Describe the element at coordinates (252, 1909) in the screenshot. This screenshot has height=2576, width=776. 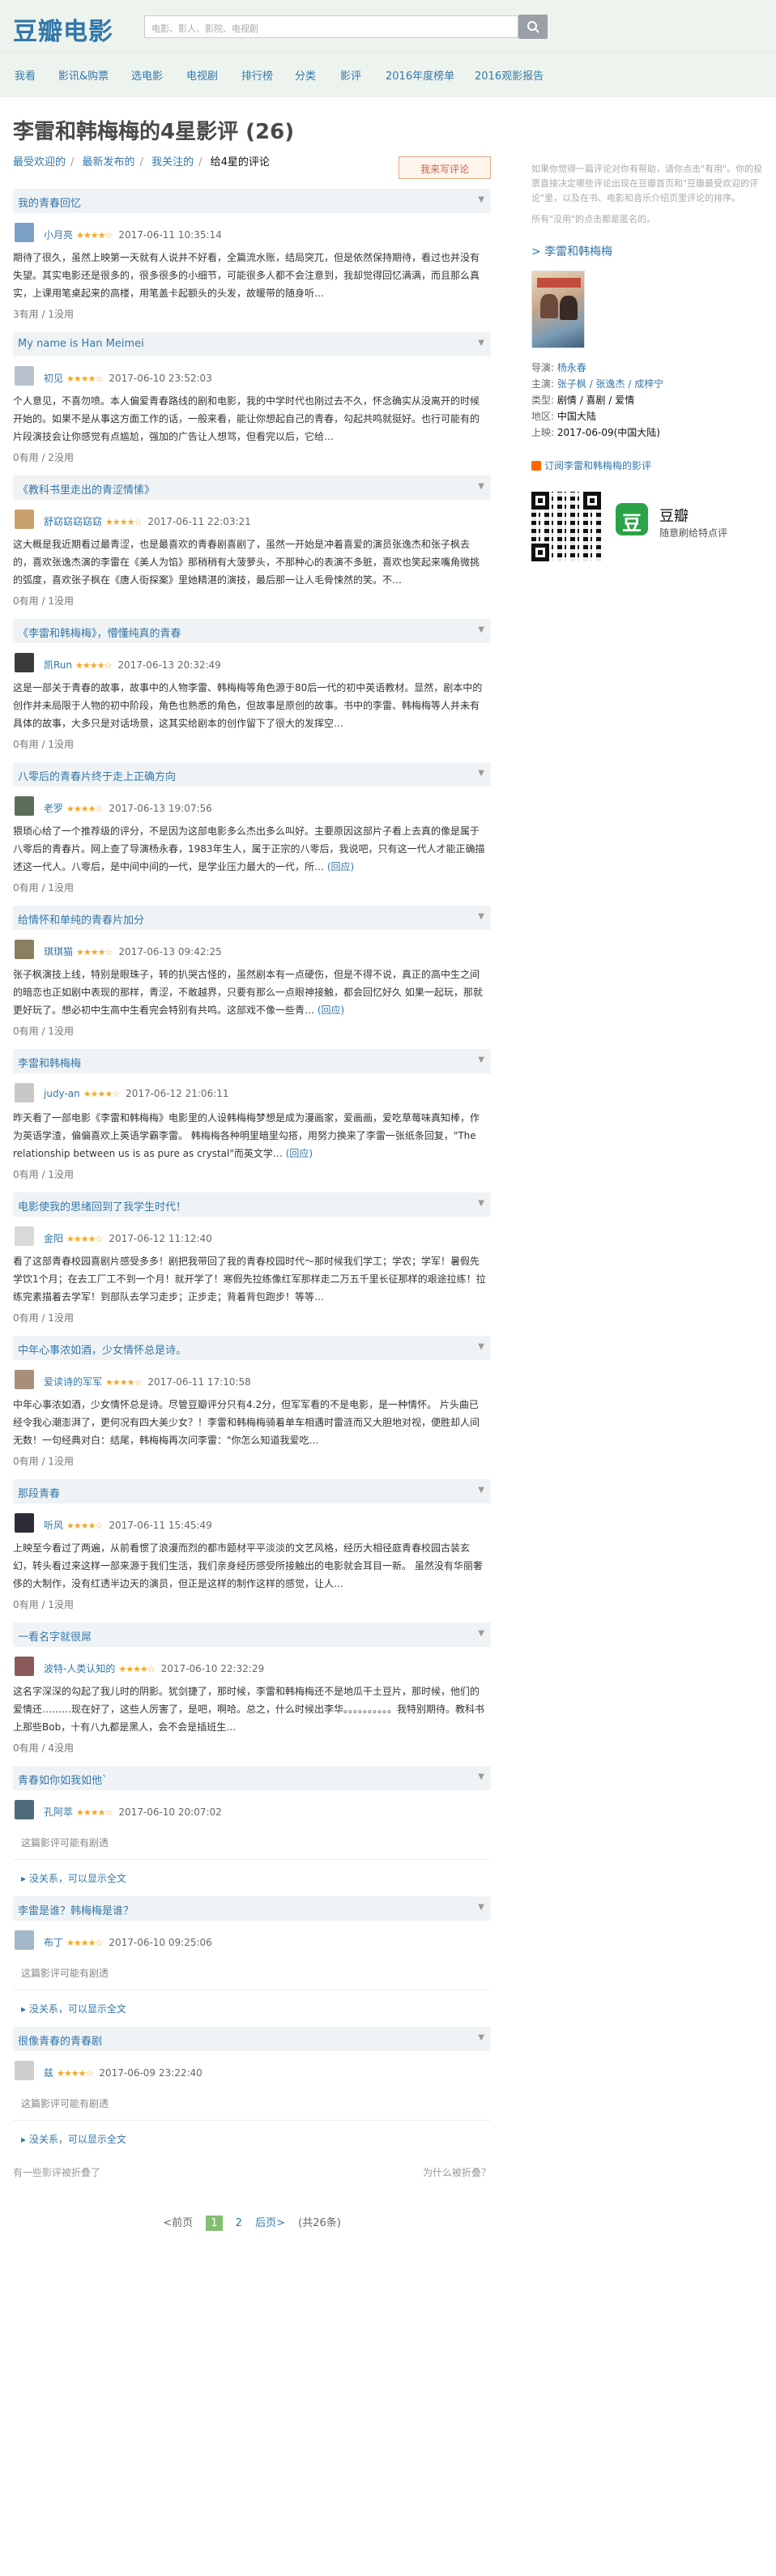
I see `review-title: 李雷是谁？韩梅梅是谁？ ▼` at that location.